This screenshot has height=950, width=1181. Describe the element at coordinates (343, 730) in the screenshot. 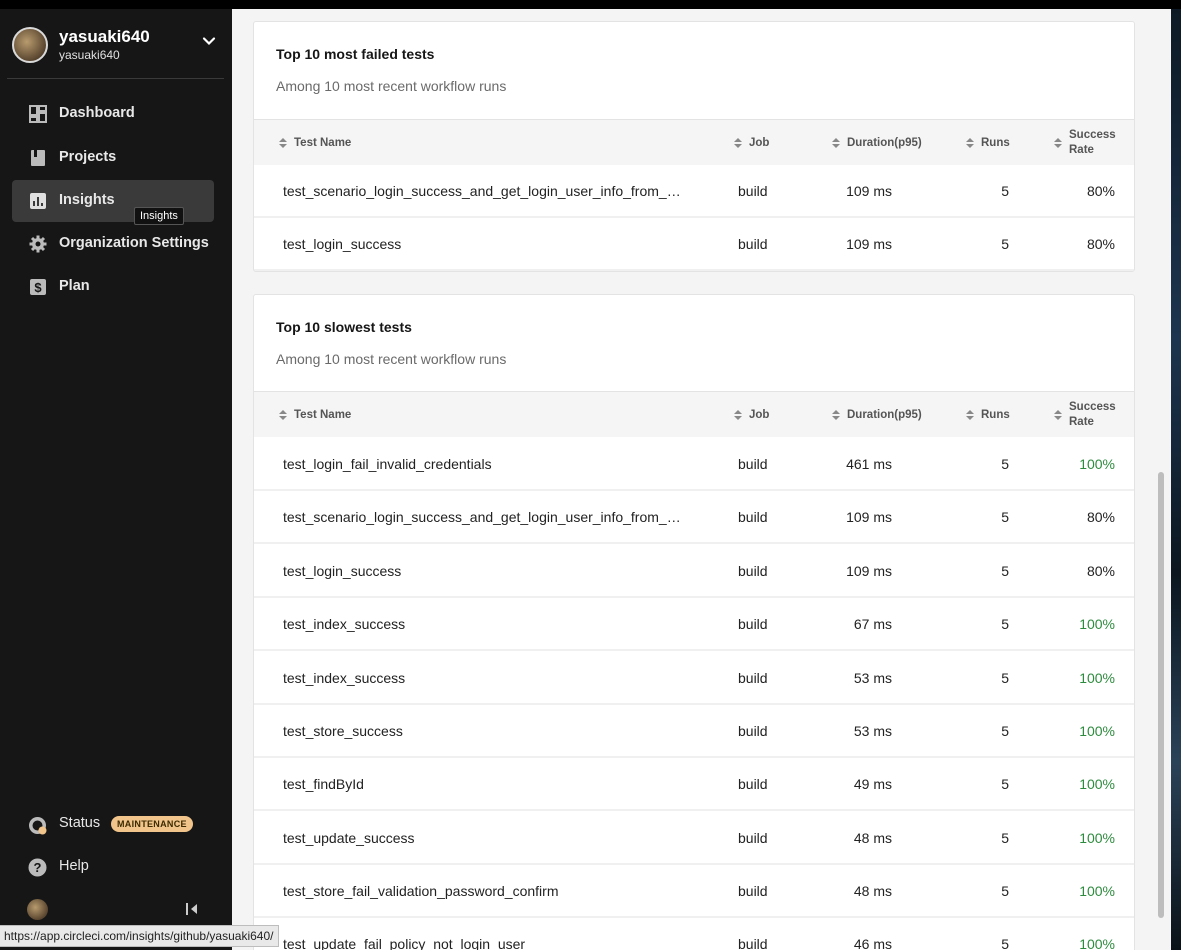

I see `test-name: test_store_success` at that location.